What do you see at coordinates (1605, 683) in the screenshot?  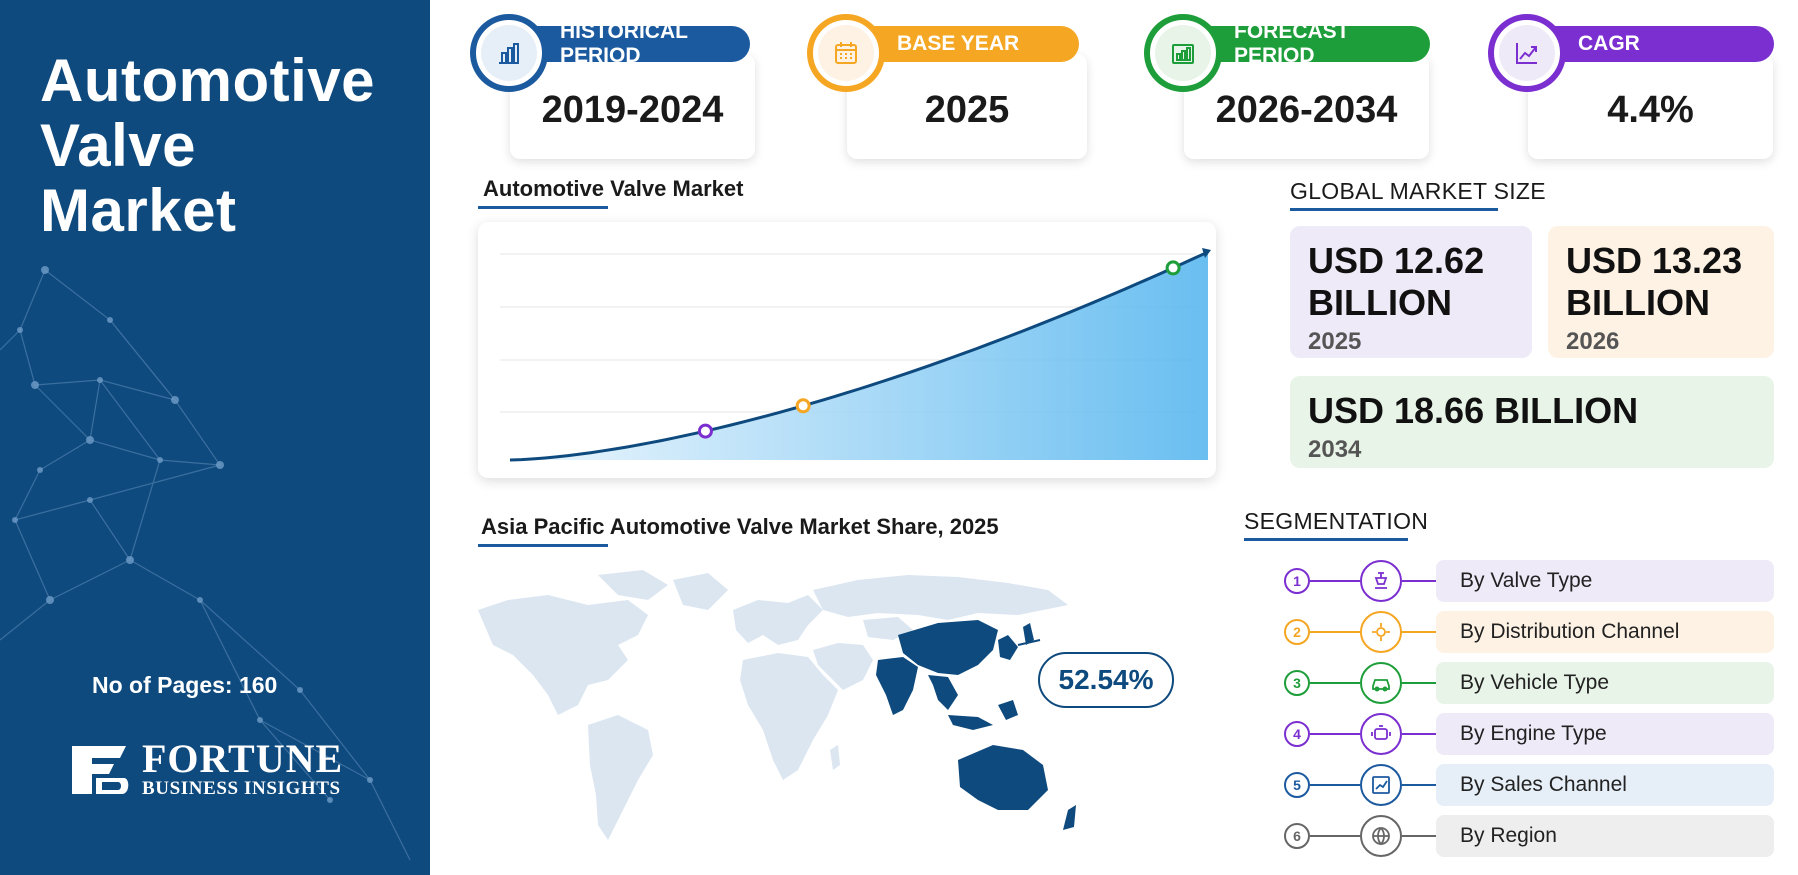 I see `segment-label: By Vehicle Type` at bounding box center [1605, 683].